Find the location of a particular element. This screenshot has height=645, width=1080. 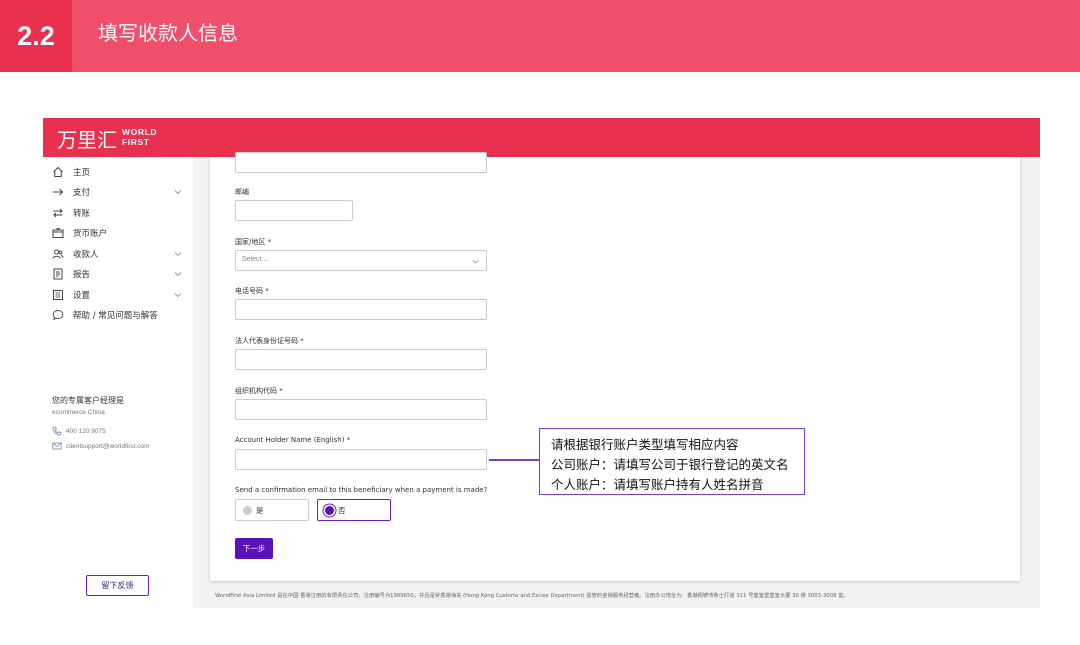

logo-chinese: 万里汇 is located at coordinates (87, 140).